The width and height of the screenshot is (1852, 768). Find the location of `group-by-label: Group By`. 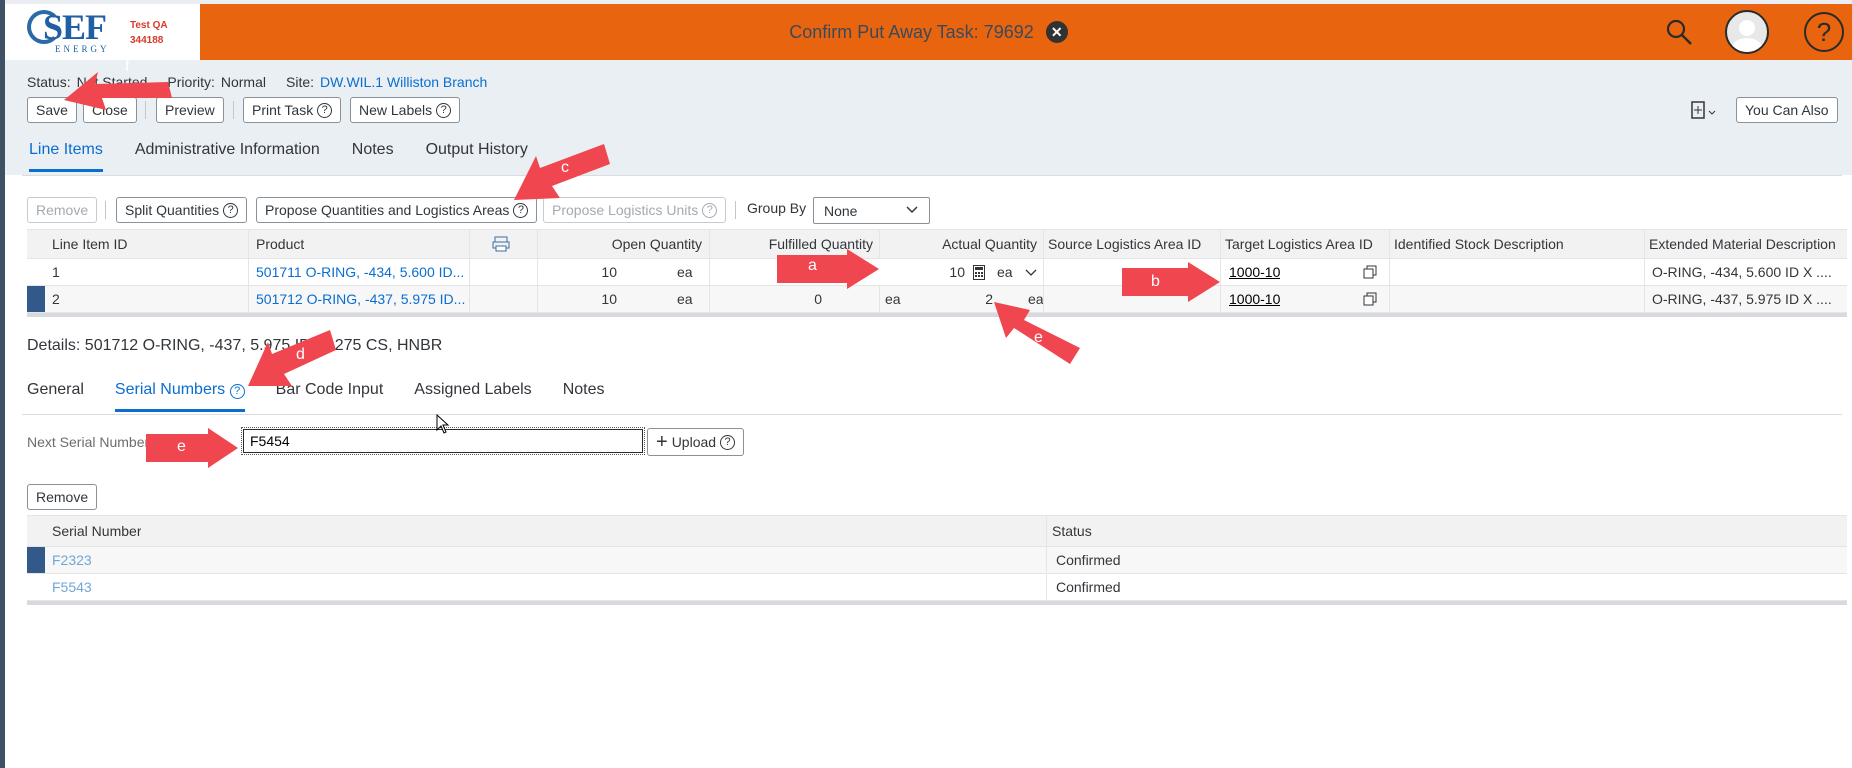

group-by-label: Group By is located at coordinates (777, 208).